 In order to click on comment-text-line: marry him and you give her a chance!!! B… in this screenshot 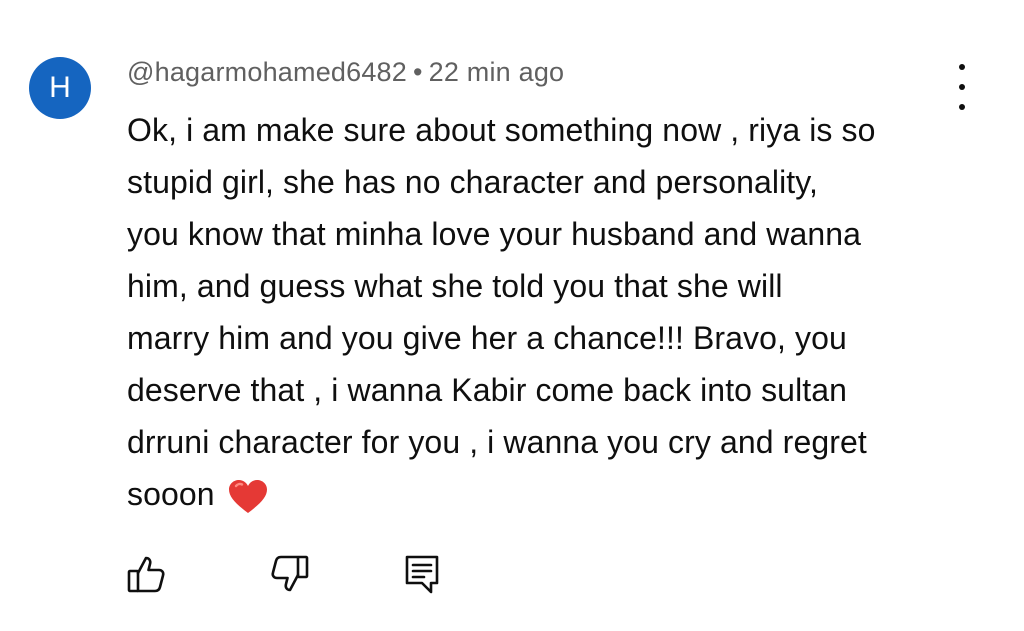, I will do `click(487, 338)`.